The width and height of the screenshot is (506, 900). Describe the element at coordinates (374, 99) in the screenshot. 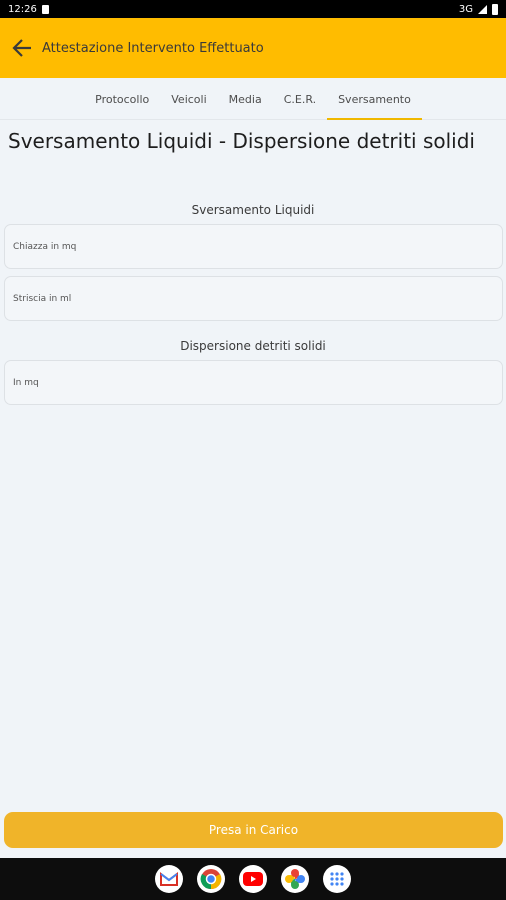

I see `tab-sversamento: Sversamento` at that location.